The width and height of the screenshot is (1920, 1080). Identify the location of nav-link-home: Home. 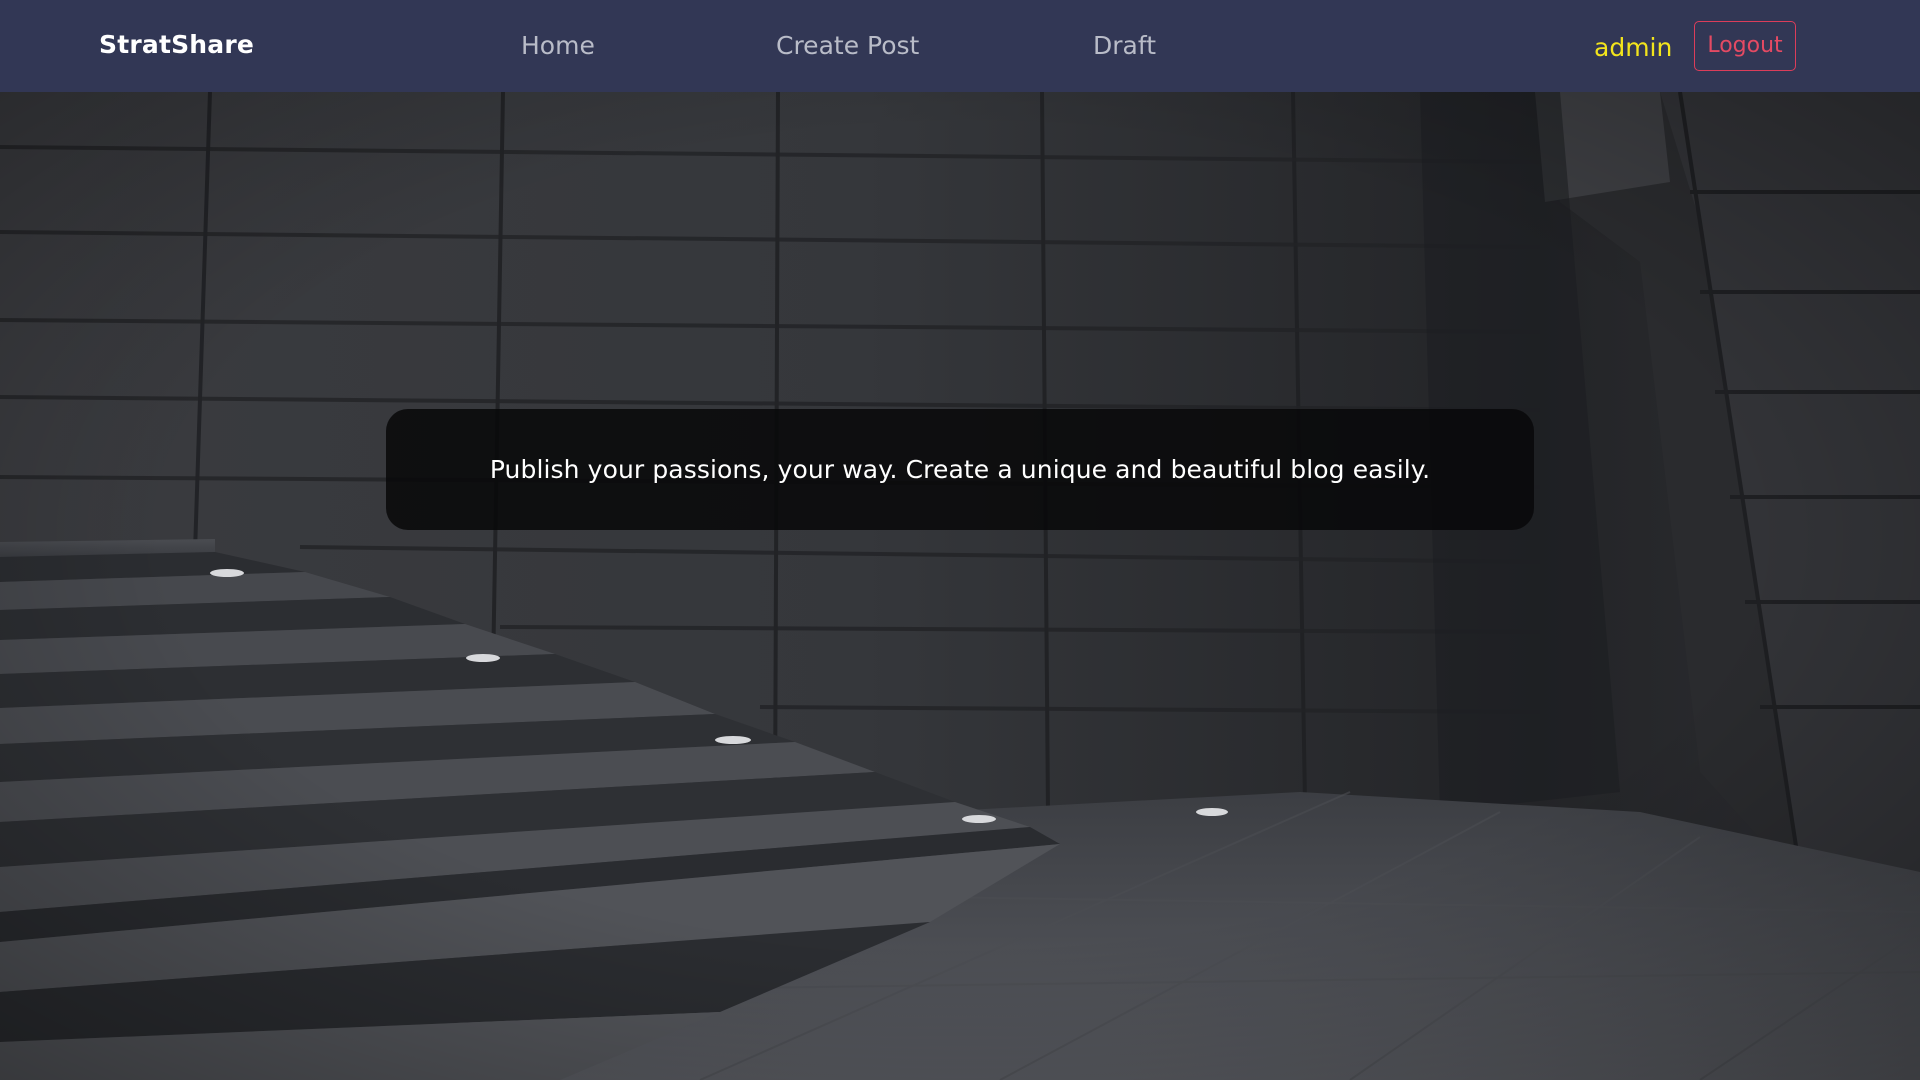
(558, 45).